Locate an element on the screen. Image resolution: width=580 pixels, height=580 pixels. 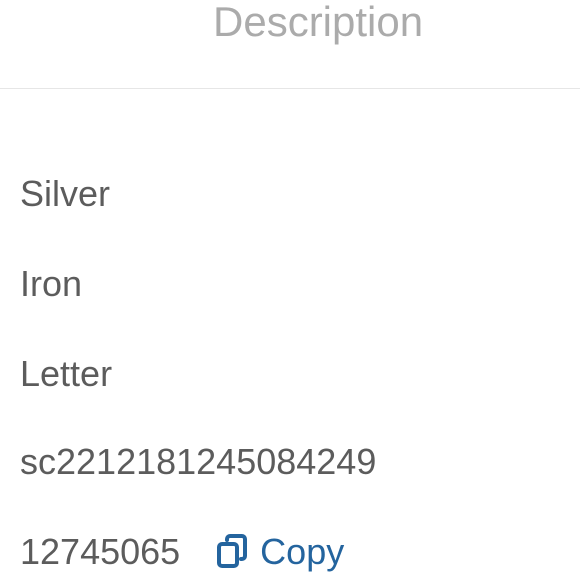
copy-label: Copy is located at coordinates (302, 551).